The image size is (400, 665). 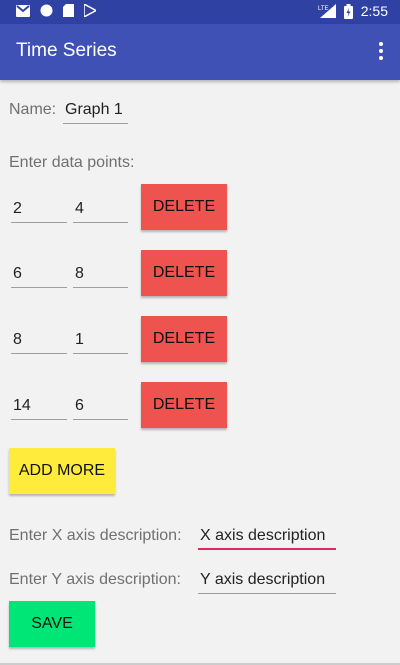 What do you see at coordinates (46, 10) in the screenshot?
I see `sync-icon` at bounding box center [46, 10].